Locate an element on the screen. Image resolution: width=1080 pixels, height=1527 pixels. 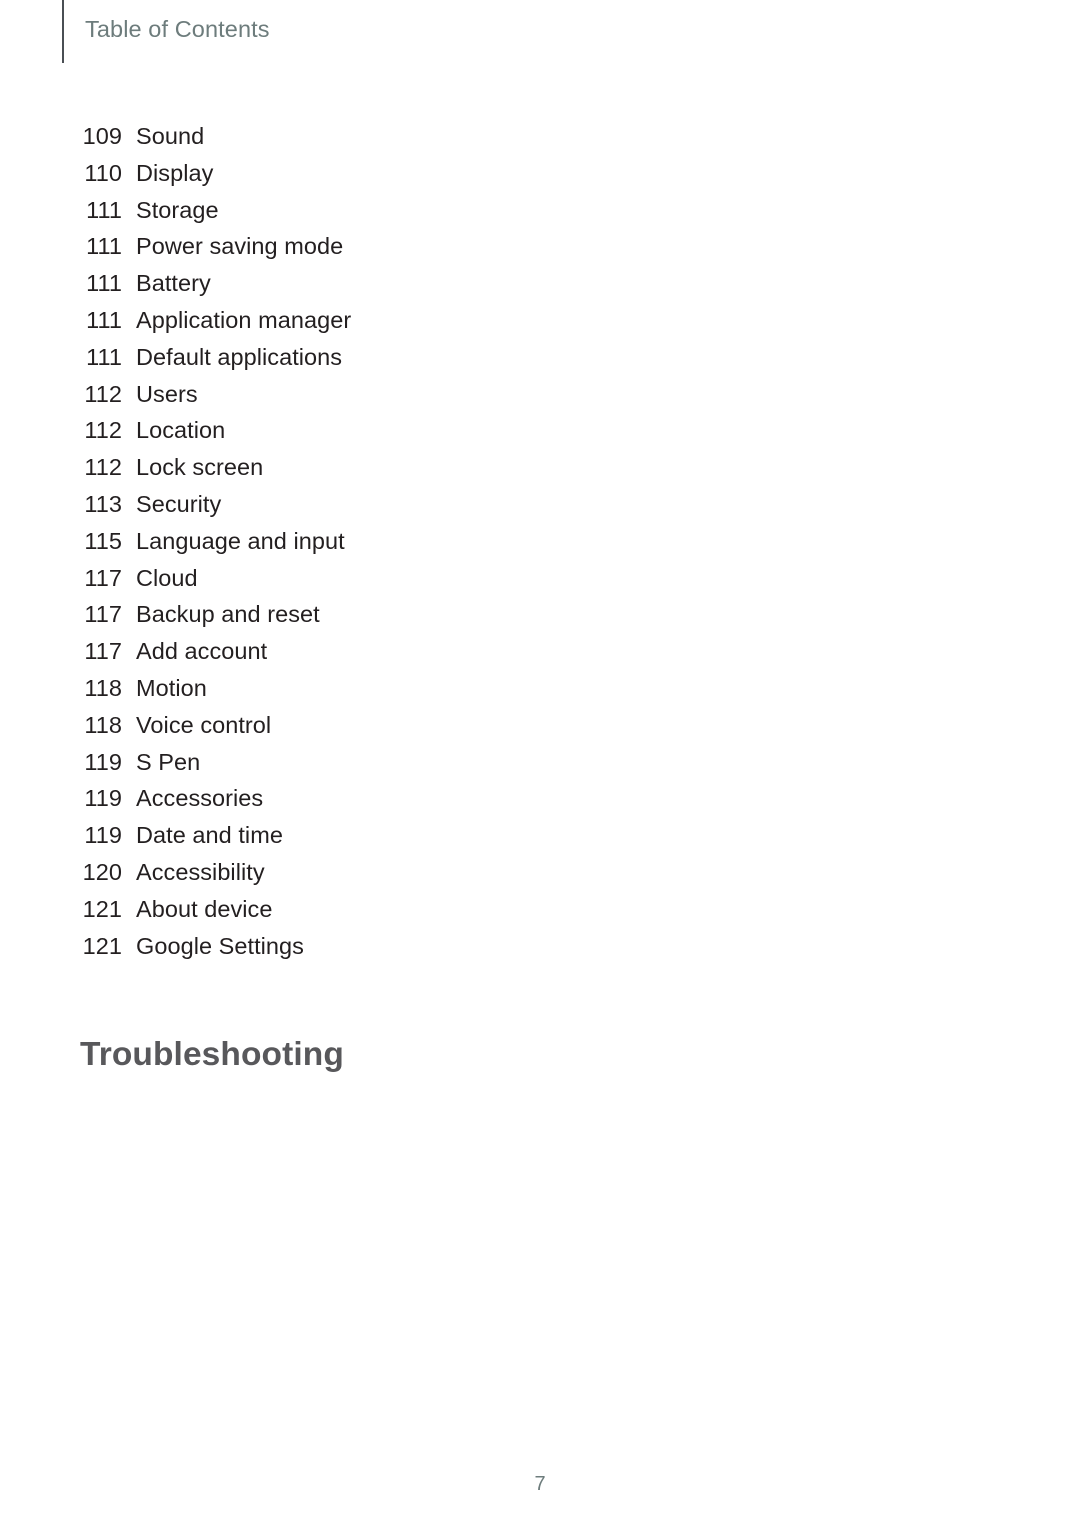
toc-entry-label: Voice control is located at coordinates (204, 724).